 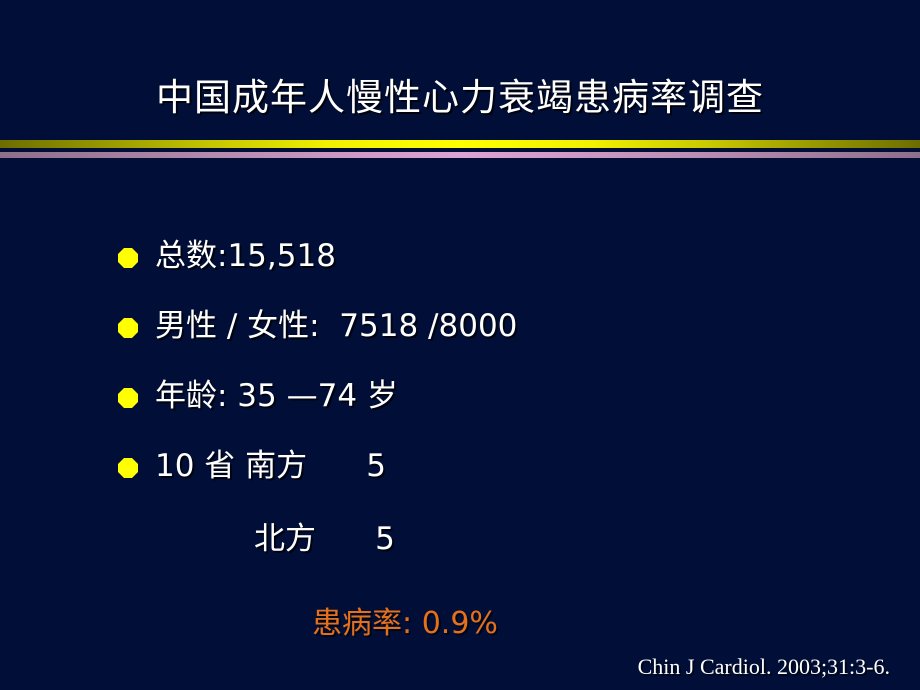 I want to click on list-item-label: 年龄: 35 —74 岁, so click(x=276, y=396).